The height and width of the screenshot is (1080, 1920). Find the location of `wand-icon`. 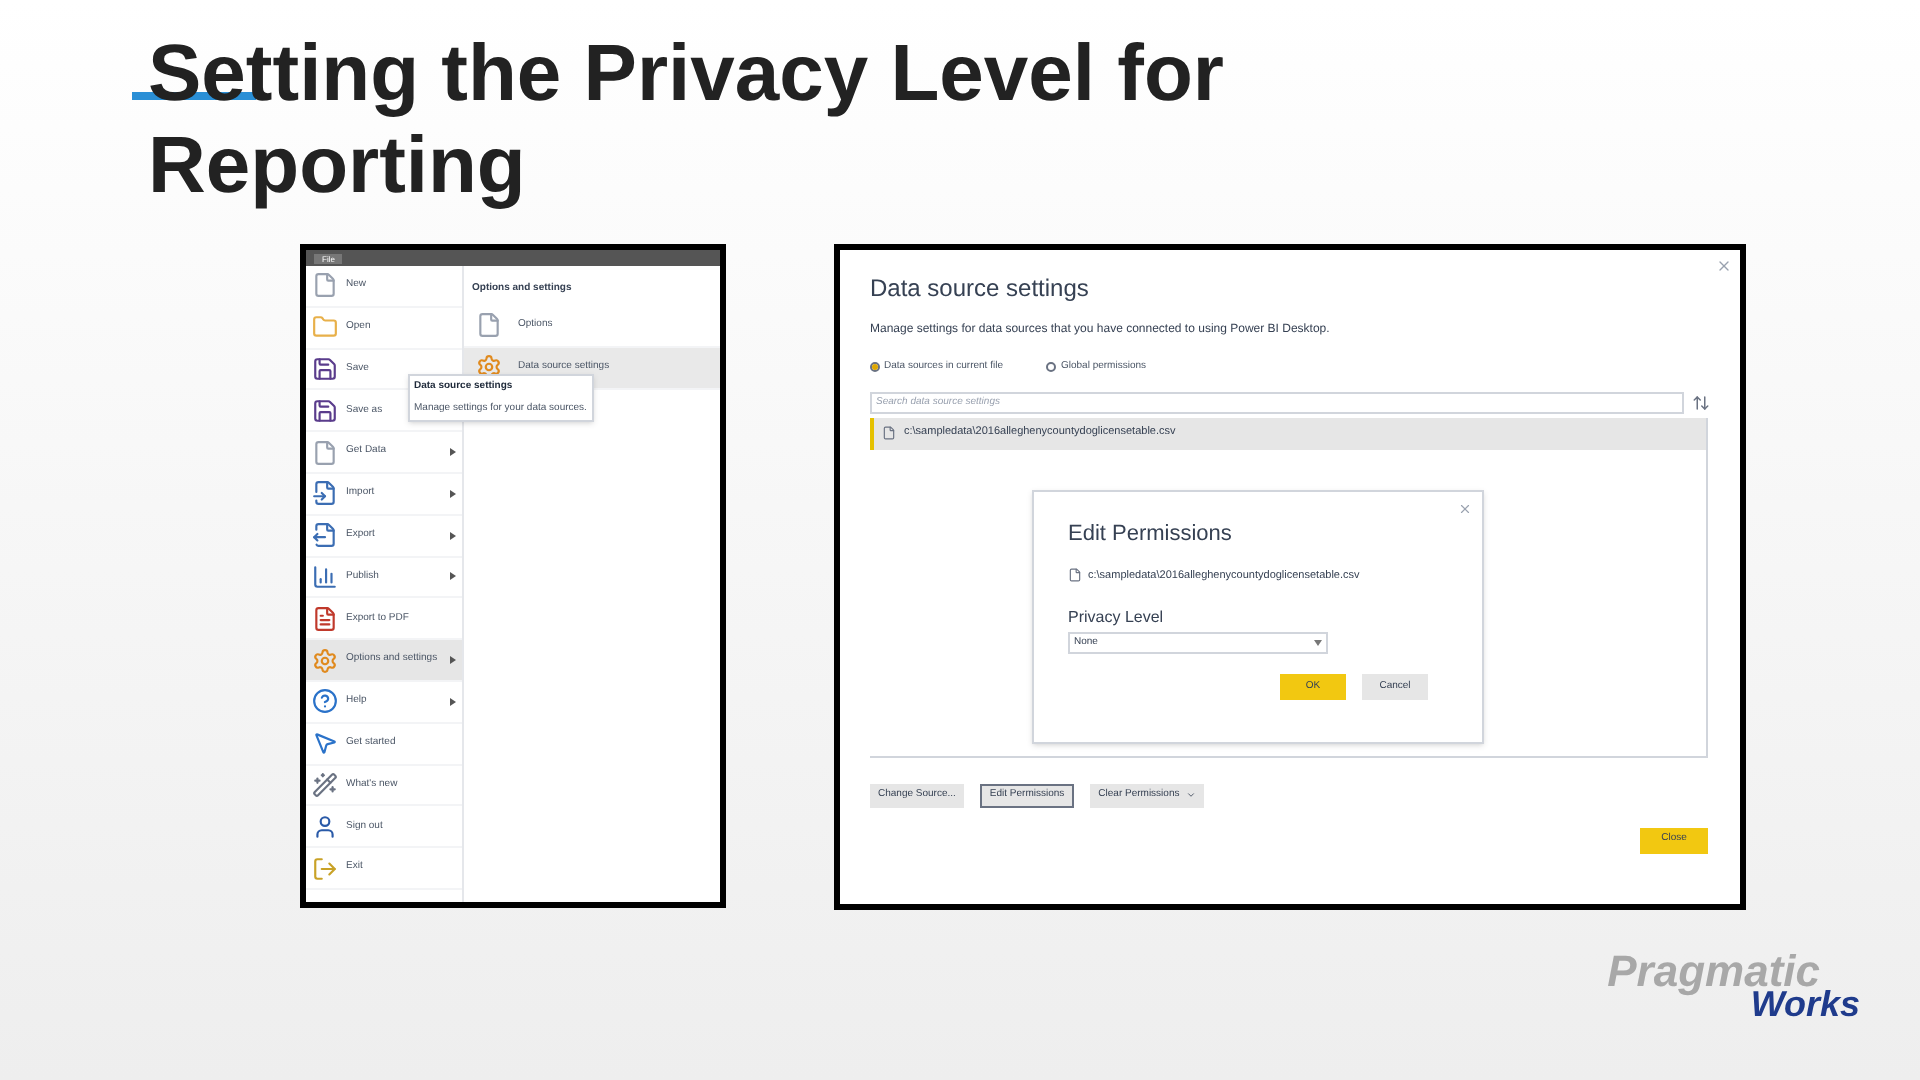

wand-icon is located at coordinates (325, 784).